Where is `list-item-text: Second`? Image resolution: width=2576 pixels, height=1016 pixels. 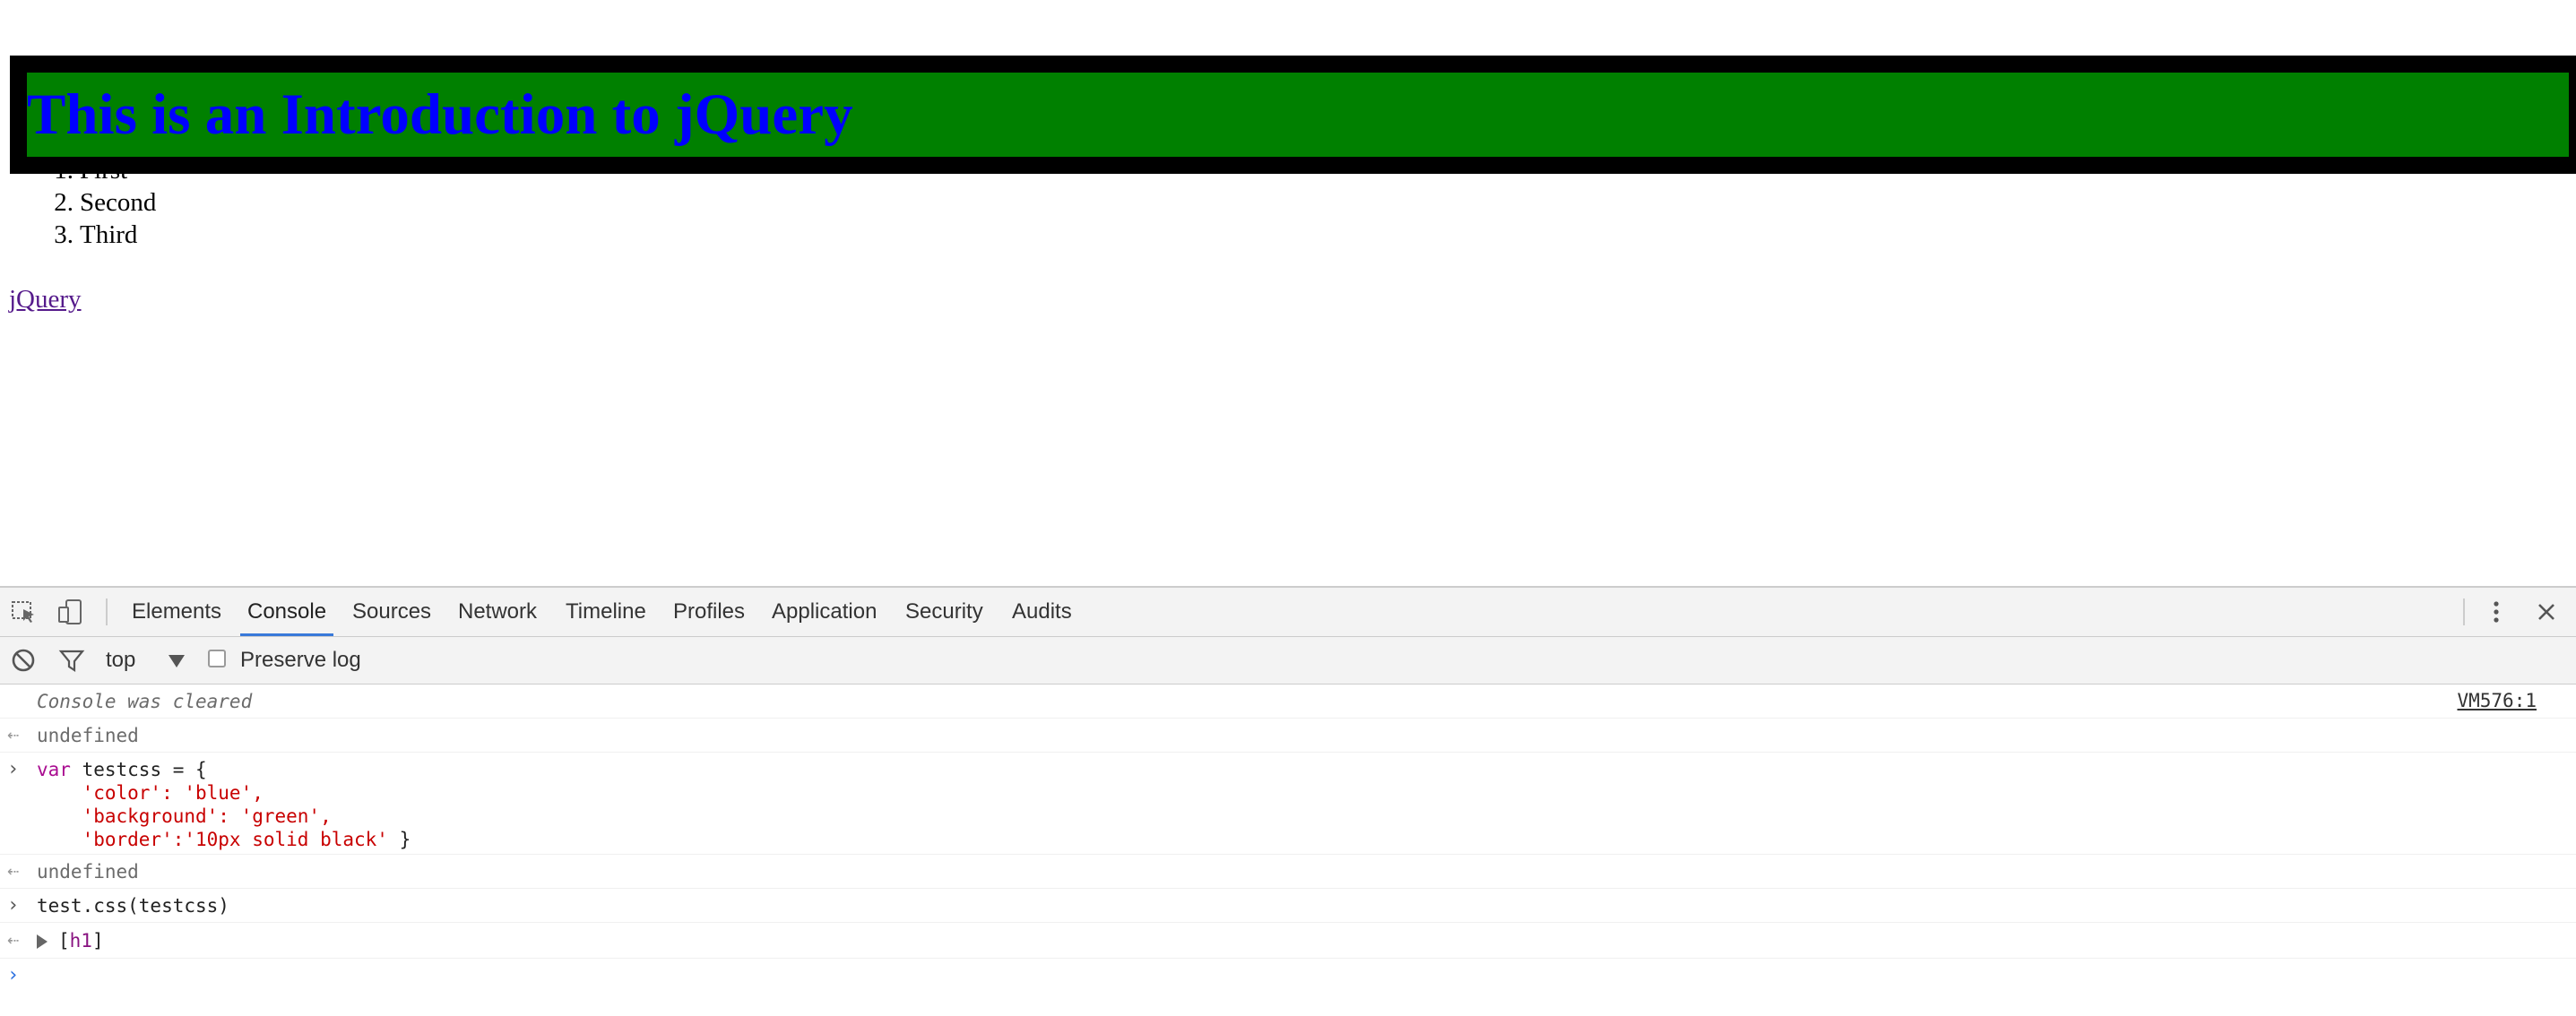
list-item-text: Second is located at coordinates (118, 202).